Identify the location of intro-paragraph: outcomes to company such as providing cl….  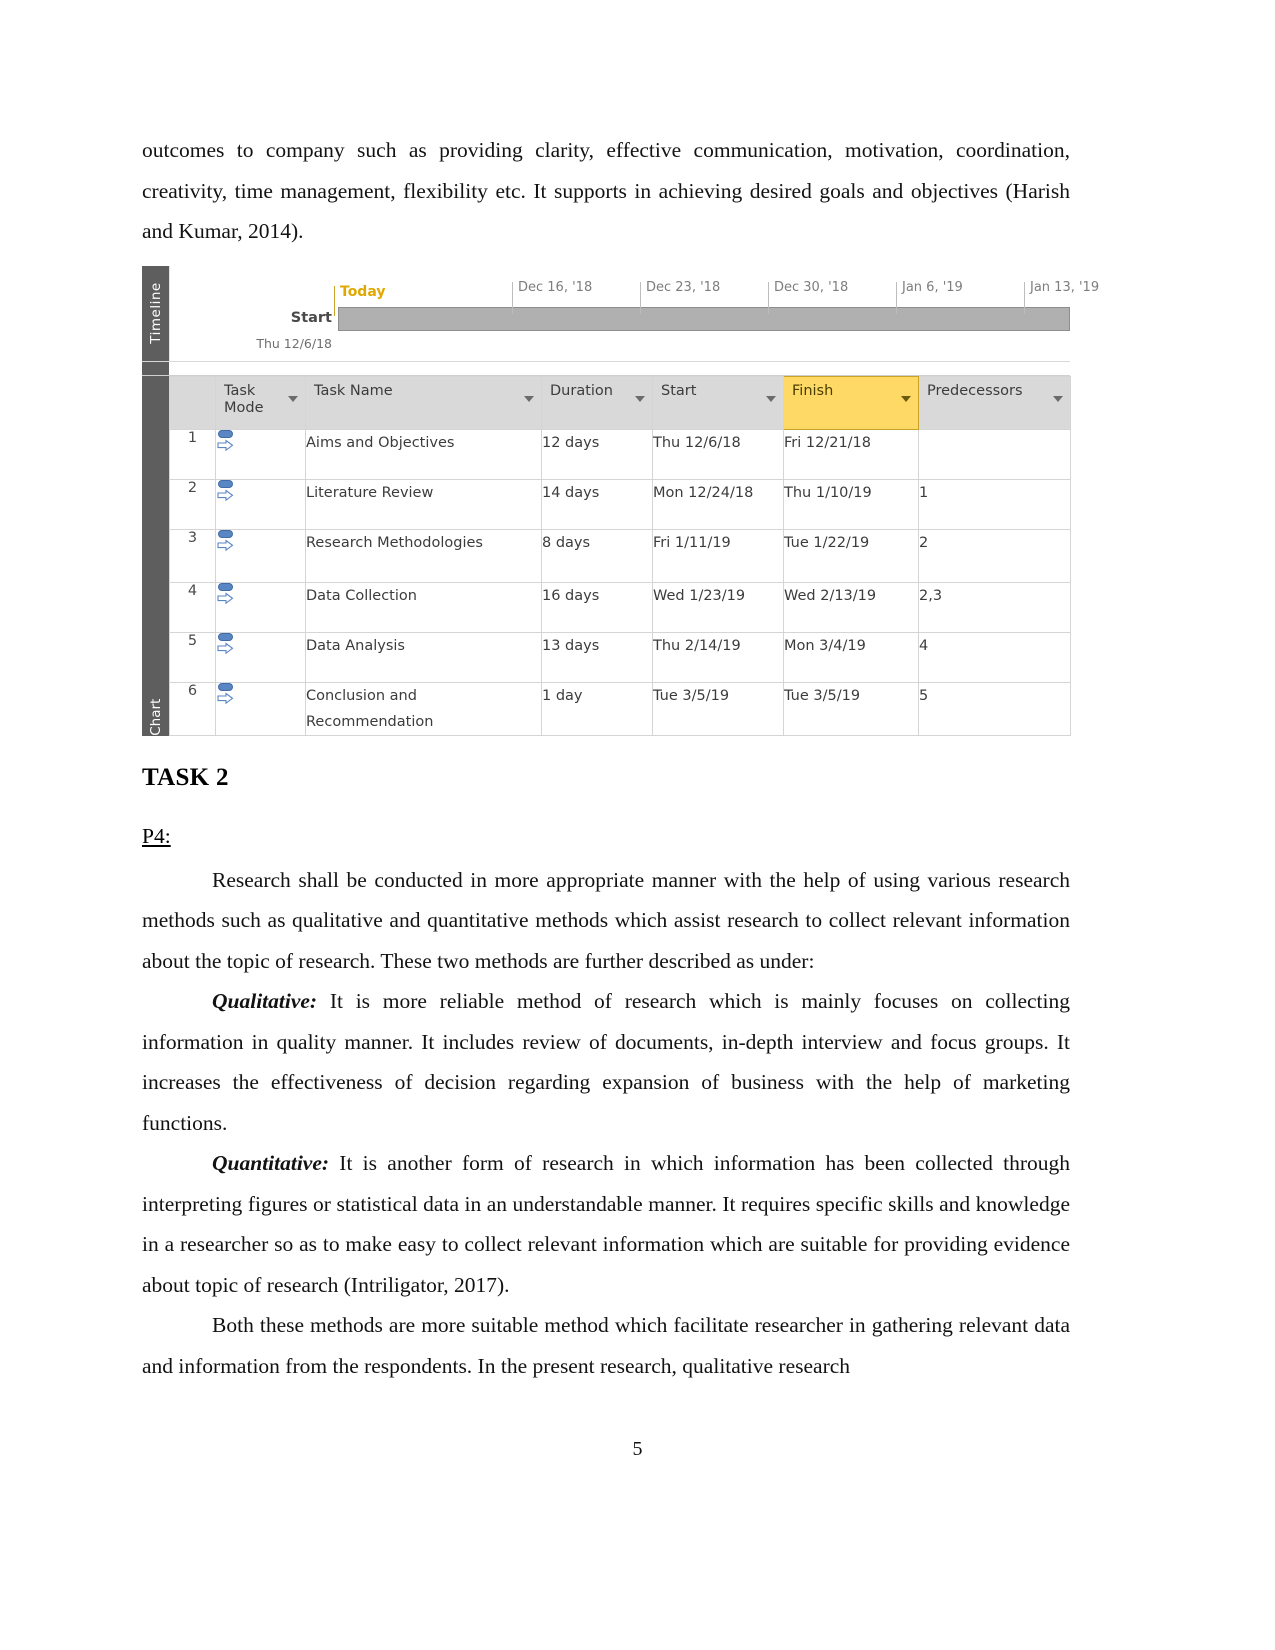
(606, 190).